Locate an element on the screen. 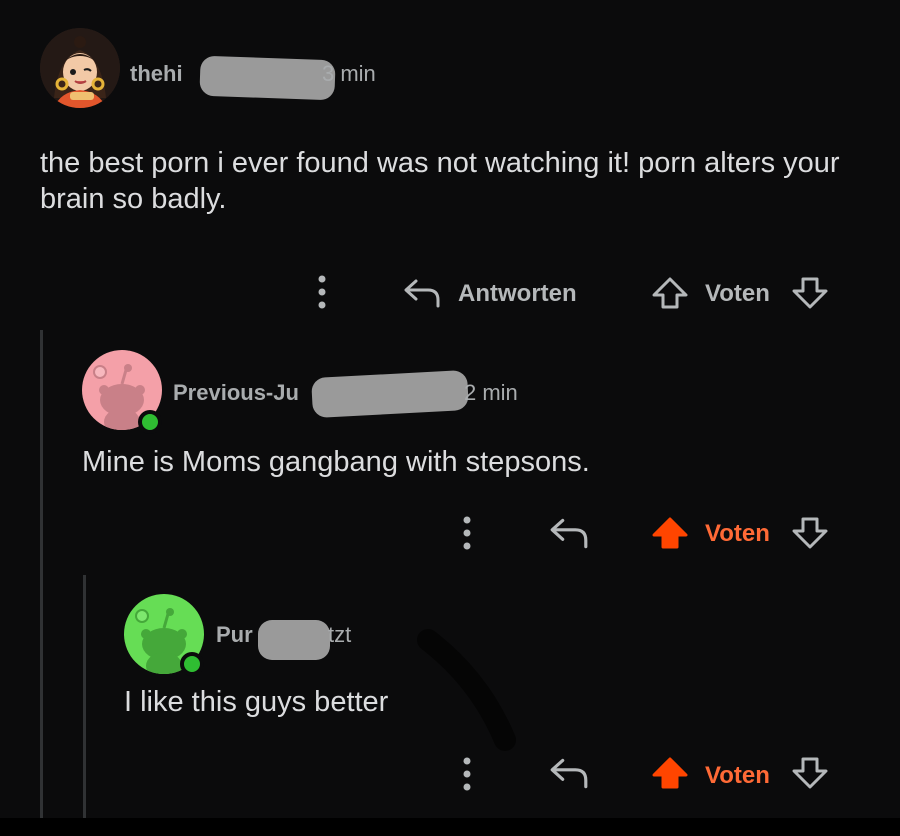 The image size is (900, 836). reply-label: Antworten is located at coordinates (517, 293).